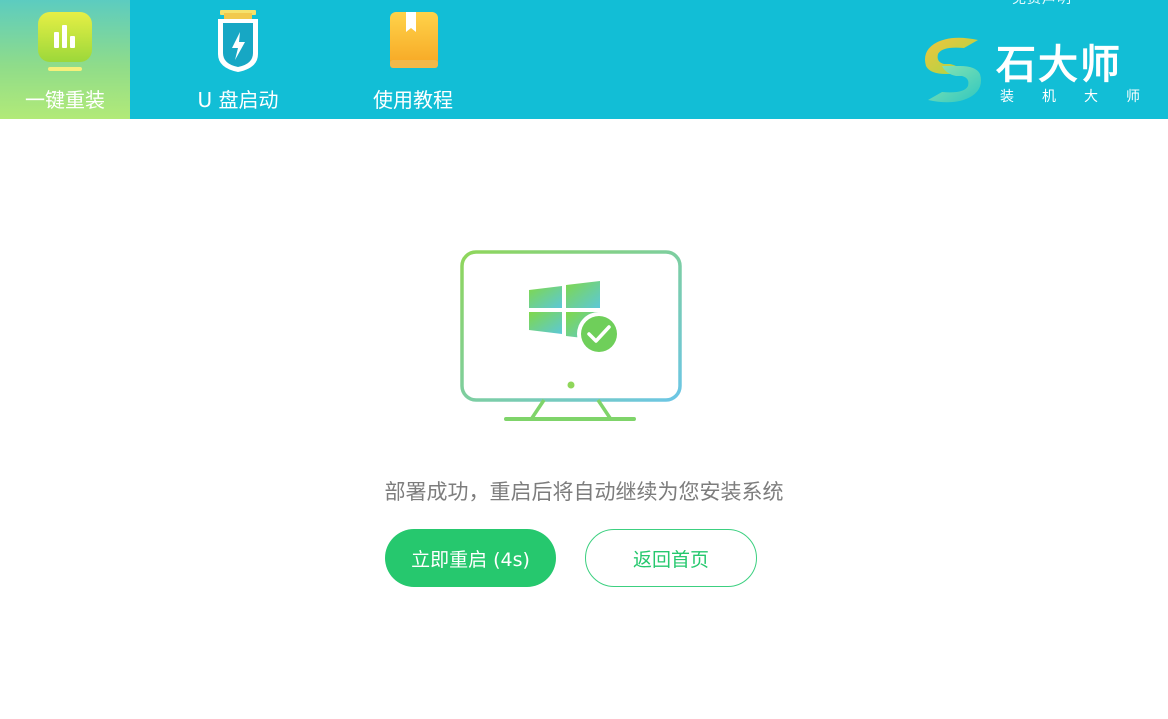 The width and height of the screenshot is (1168, 719). What do you see at coordinates (1133, 97) in the screenshot?
I see `brand-subtitle-char: 师` at bounding box center [1133, 97].